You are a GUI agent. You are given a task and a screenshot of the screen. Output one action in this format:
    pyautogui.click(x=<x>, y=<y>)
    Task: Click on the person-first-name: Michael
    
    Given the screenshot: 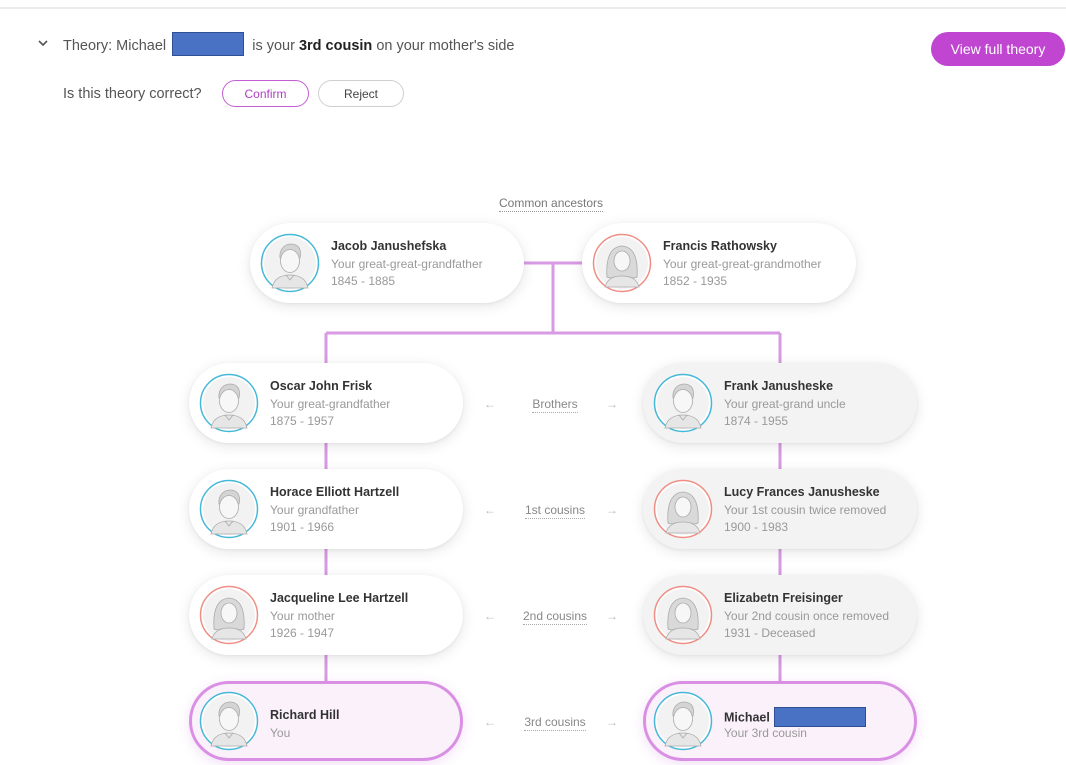 What is the action you would take?
    pyautogui.click(x=747, y=717)
    